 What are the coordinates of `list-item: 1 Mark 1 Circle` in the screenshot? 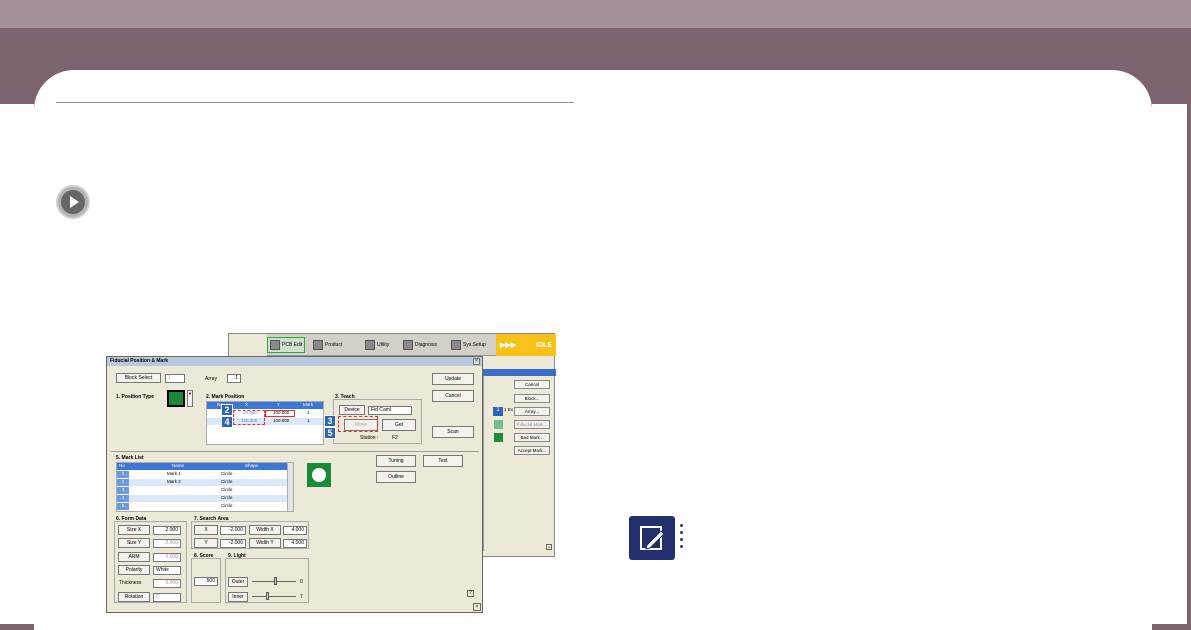 It's located at (202, 474).